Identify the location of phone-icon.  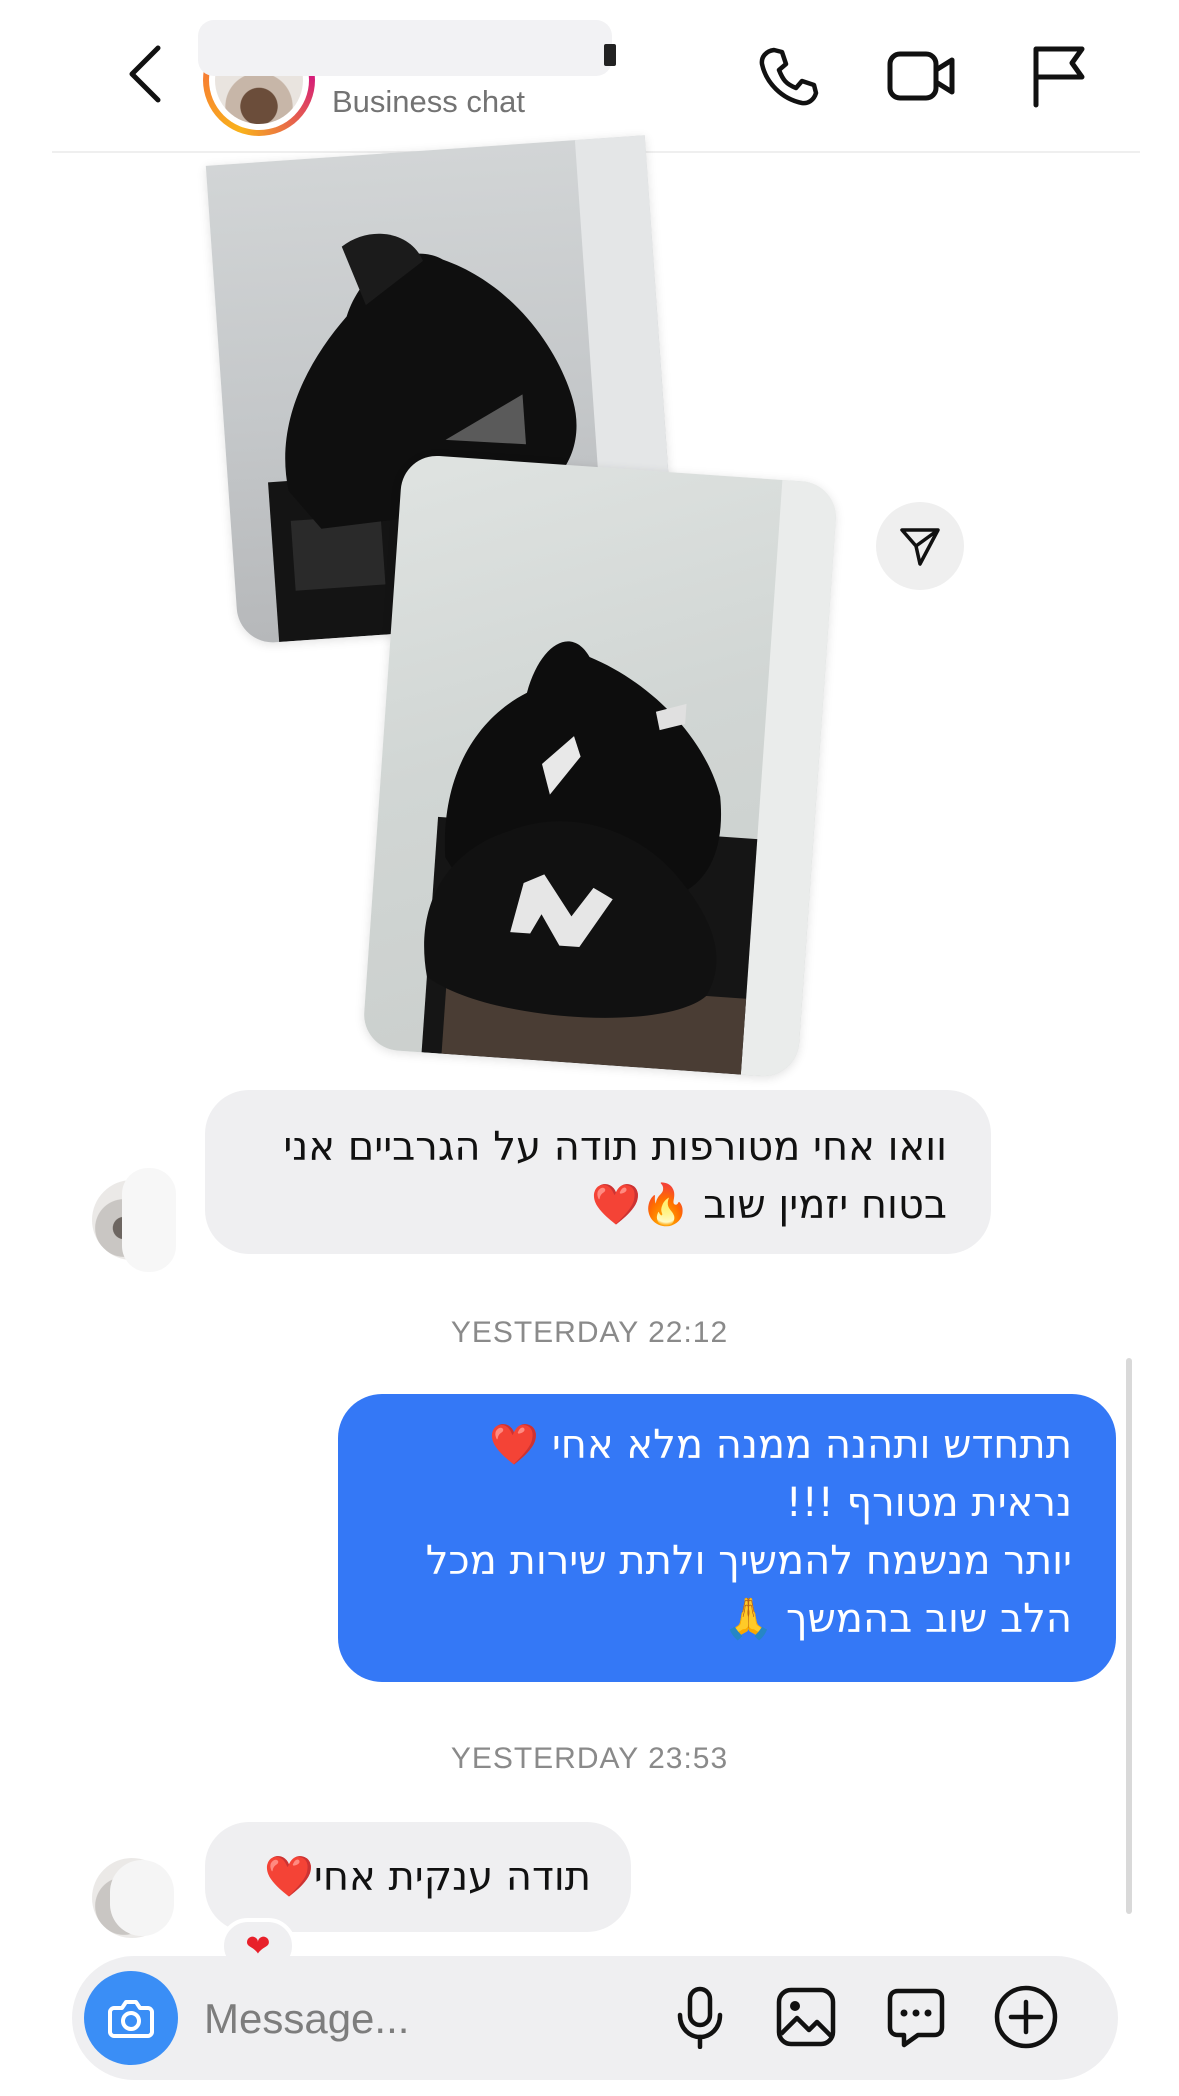
(789, 76).